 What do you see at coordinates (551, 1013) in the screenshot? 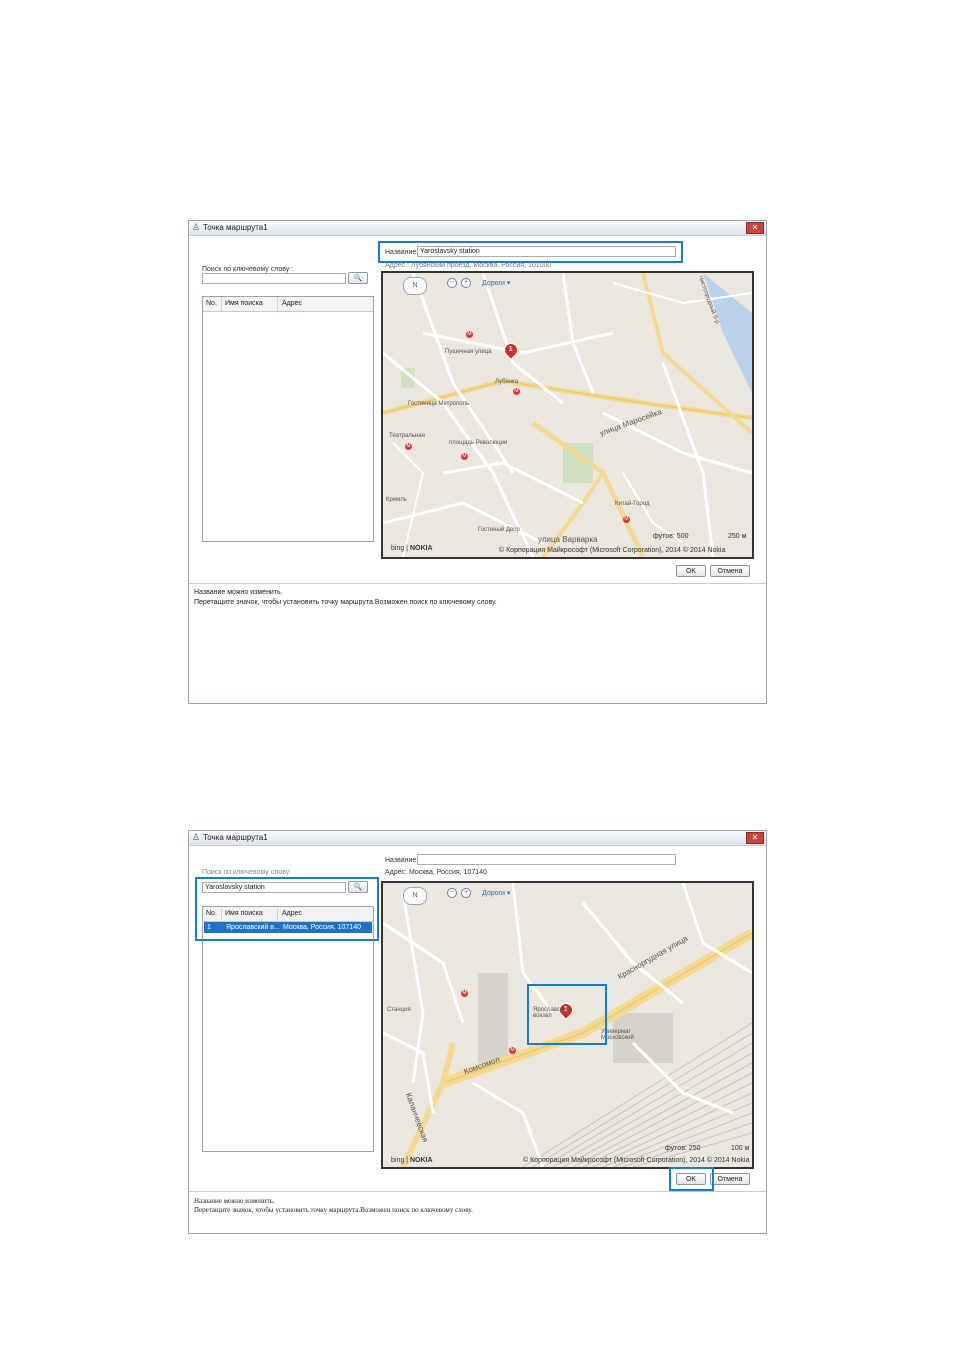
I see `street-label: Ярославский вокзал` at bounding box center [551, 1013].